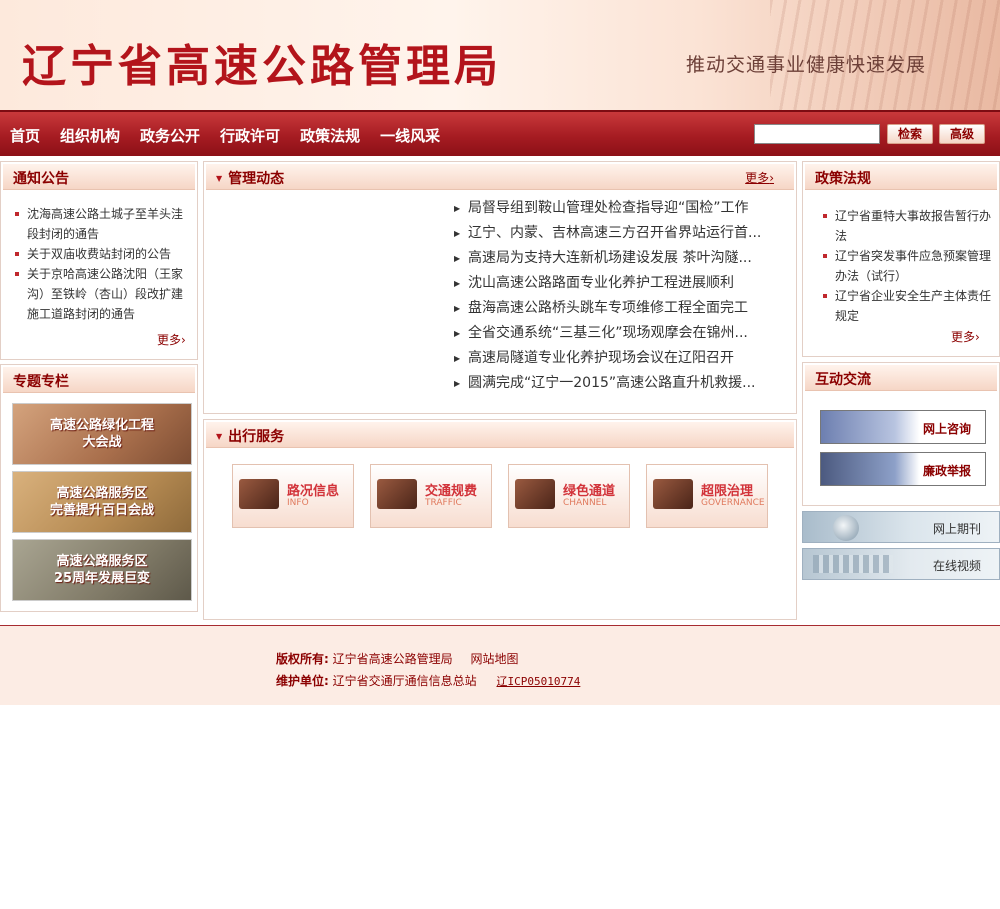 This screenshot has width=1000, height=909. Describe the element at coordinates (853, 564) in the screenshot. I see `film-strip-icon` at that location.